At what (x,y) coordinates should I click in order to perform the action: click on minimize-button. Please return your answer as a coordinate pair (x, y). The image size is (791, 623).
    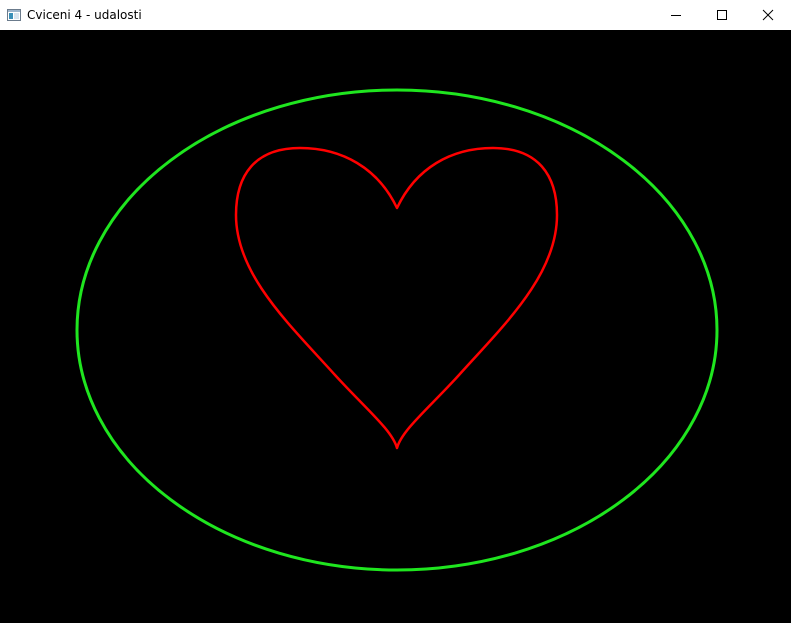
    Looking at the image, I should click on (676, 15).